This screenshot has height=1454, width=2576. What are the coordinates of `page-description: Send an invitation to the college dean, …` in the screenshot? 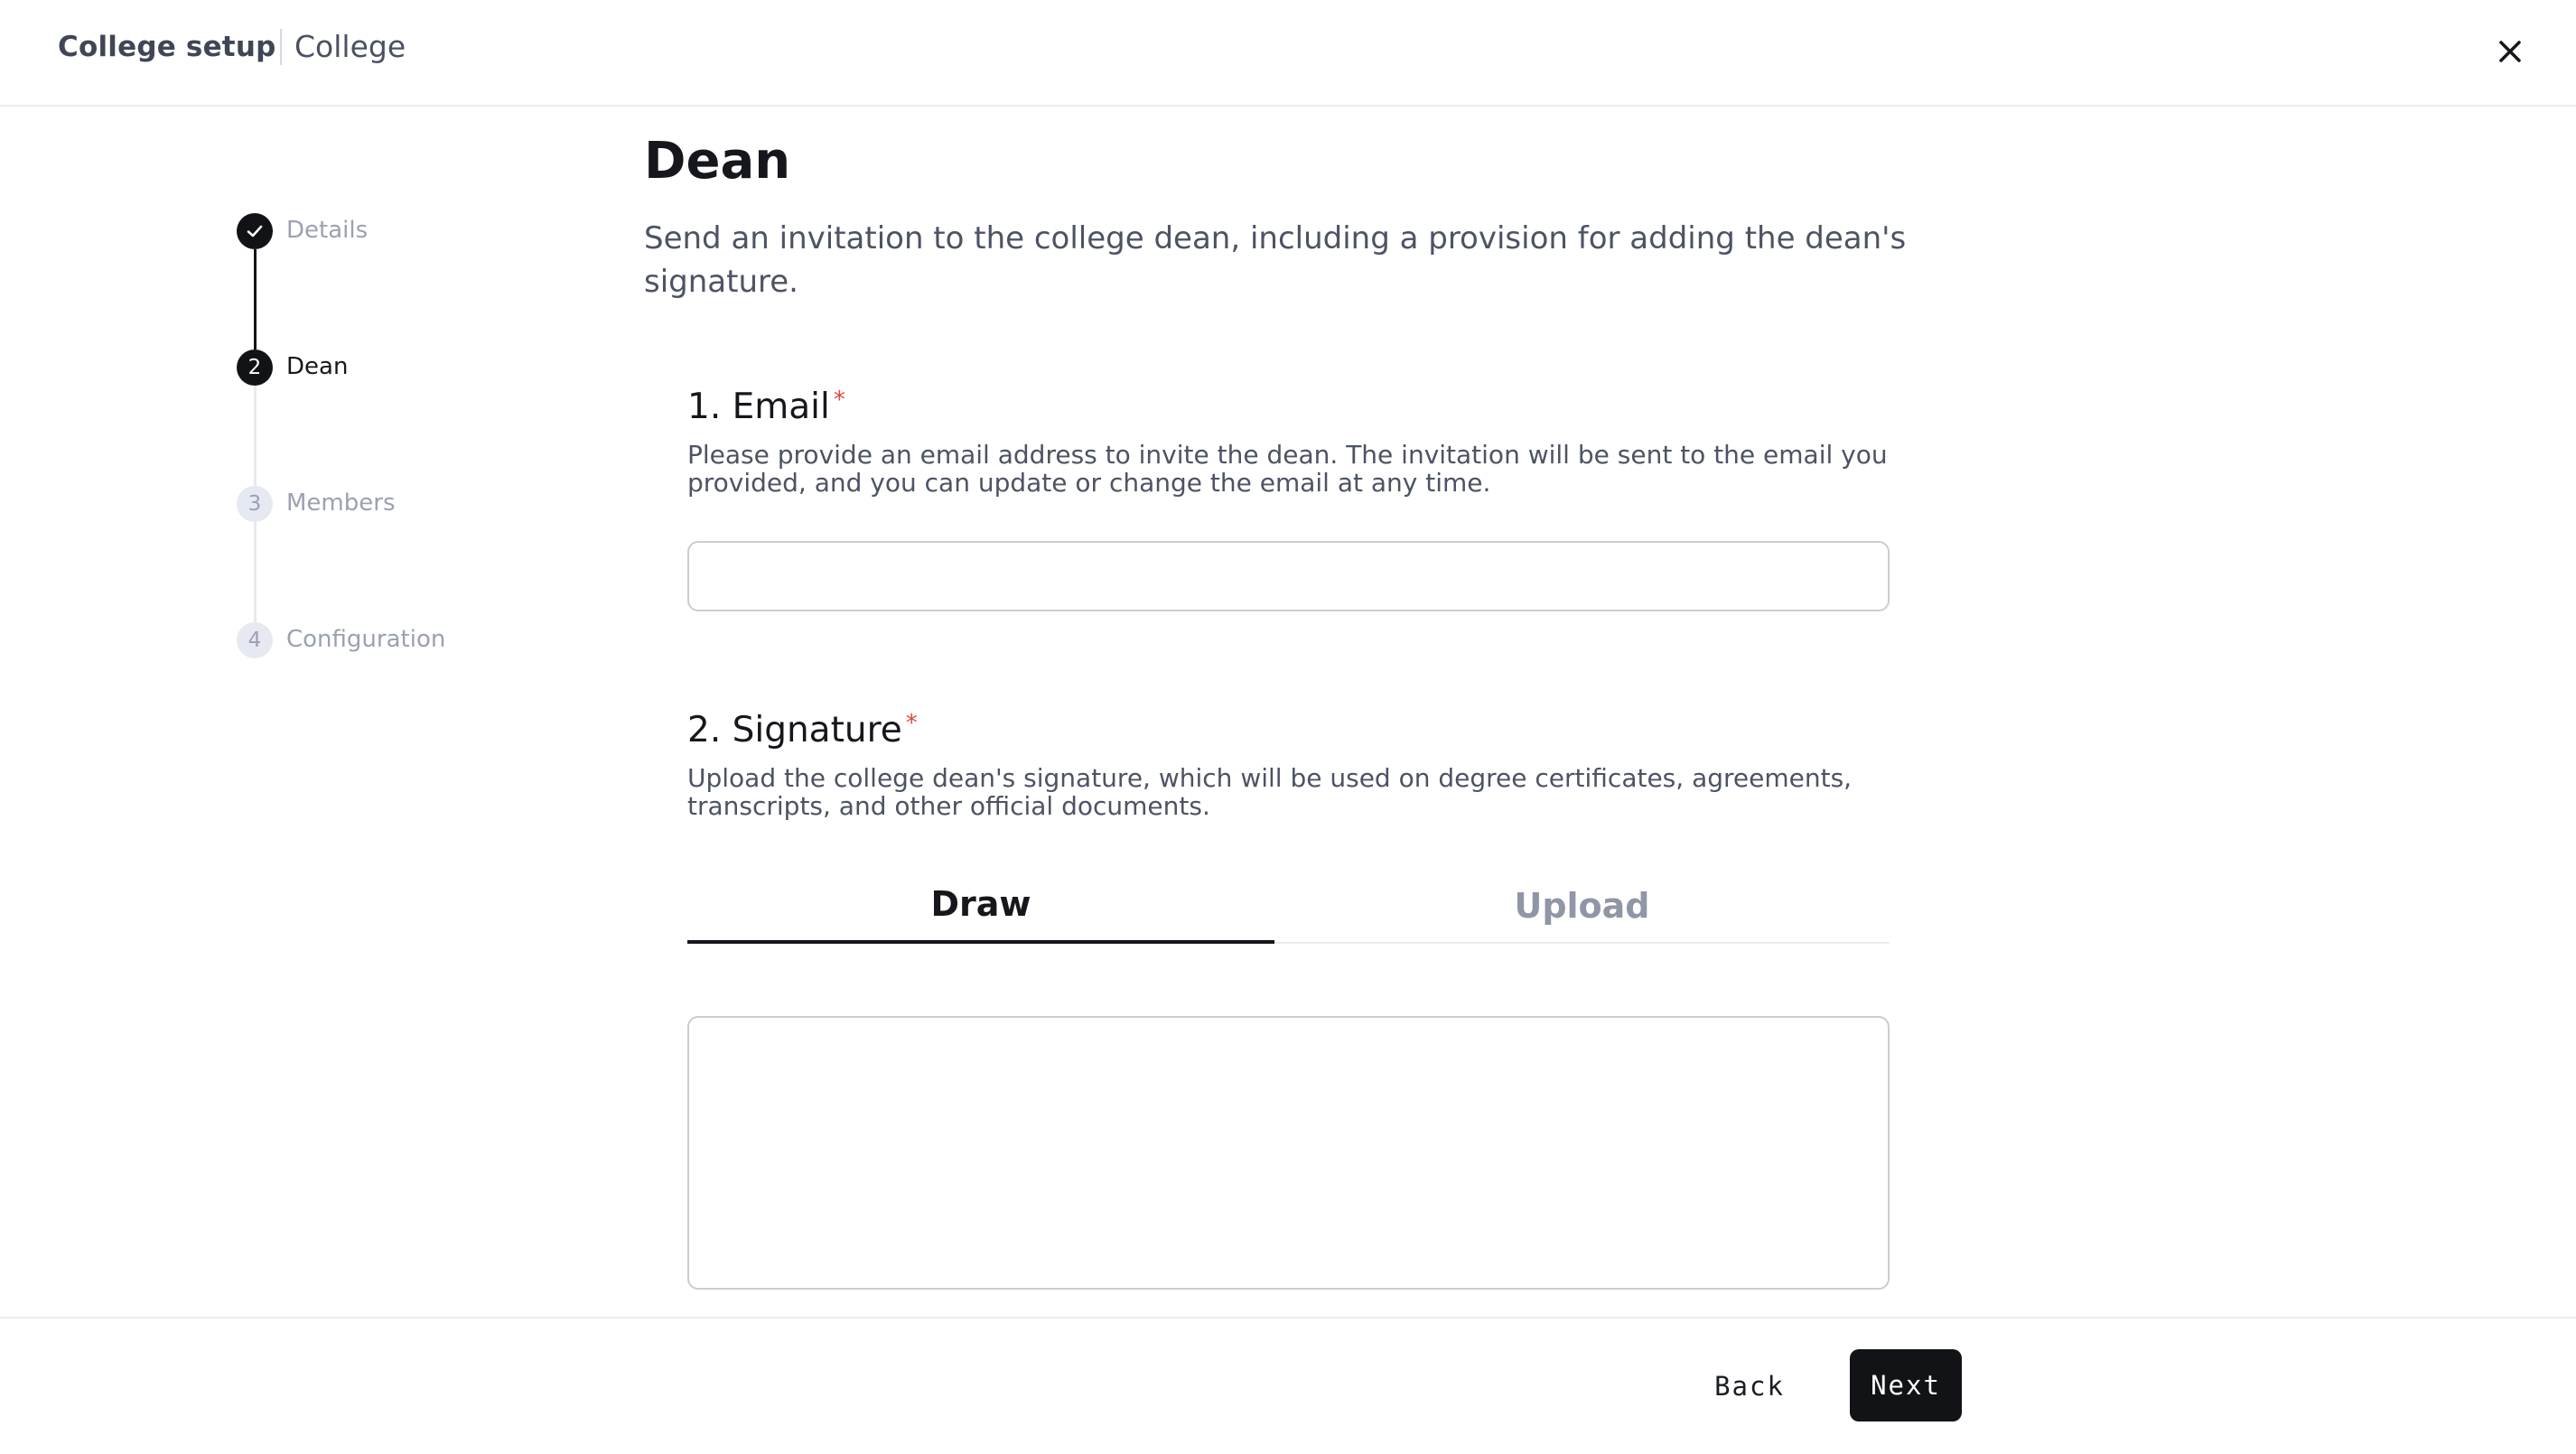 It's located at (1275, 260).